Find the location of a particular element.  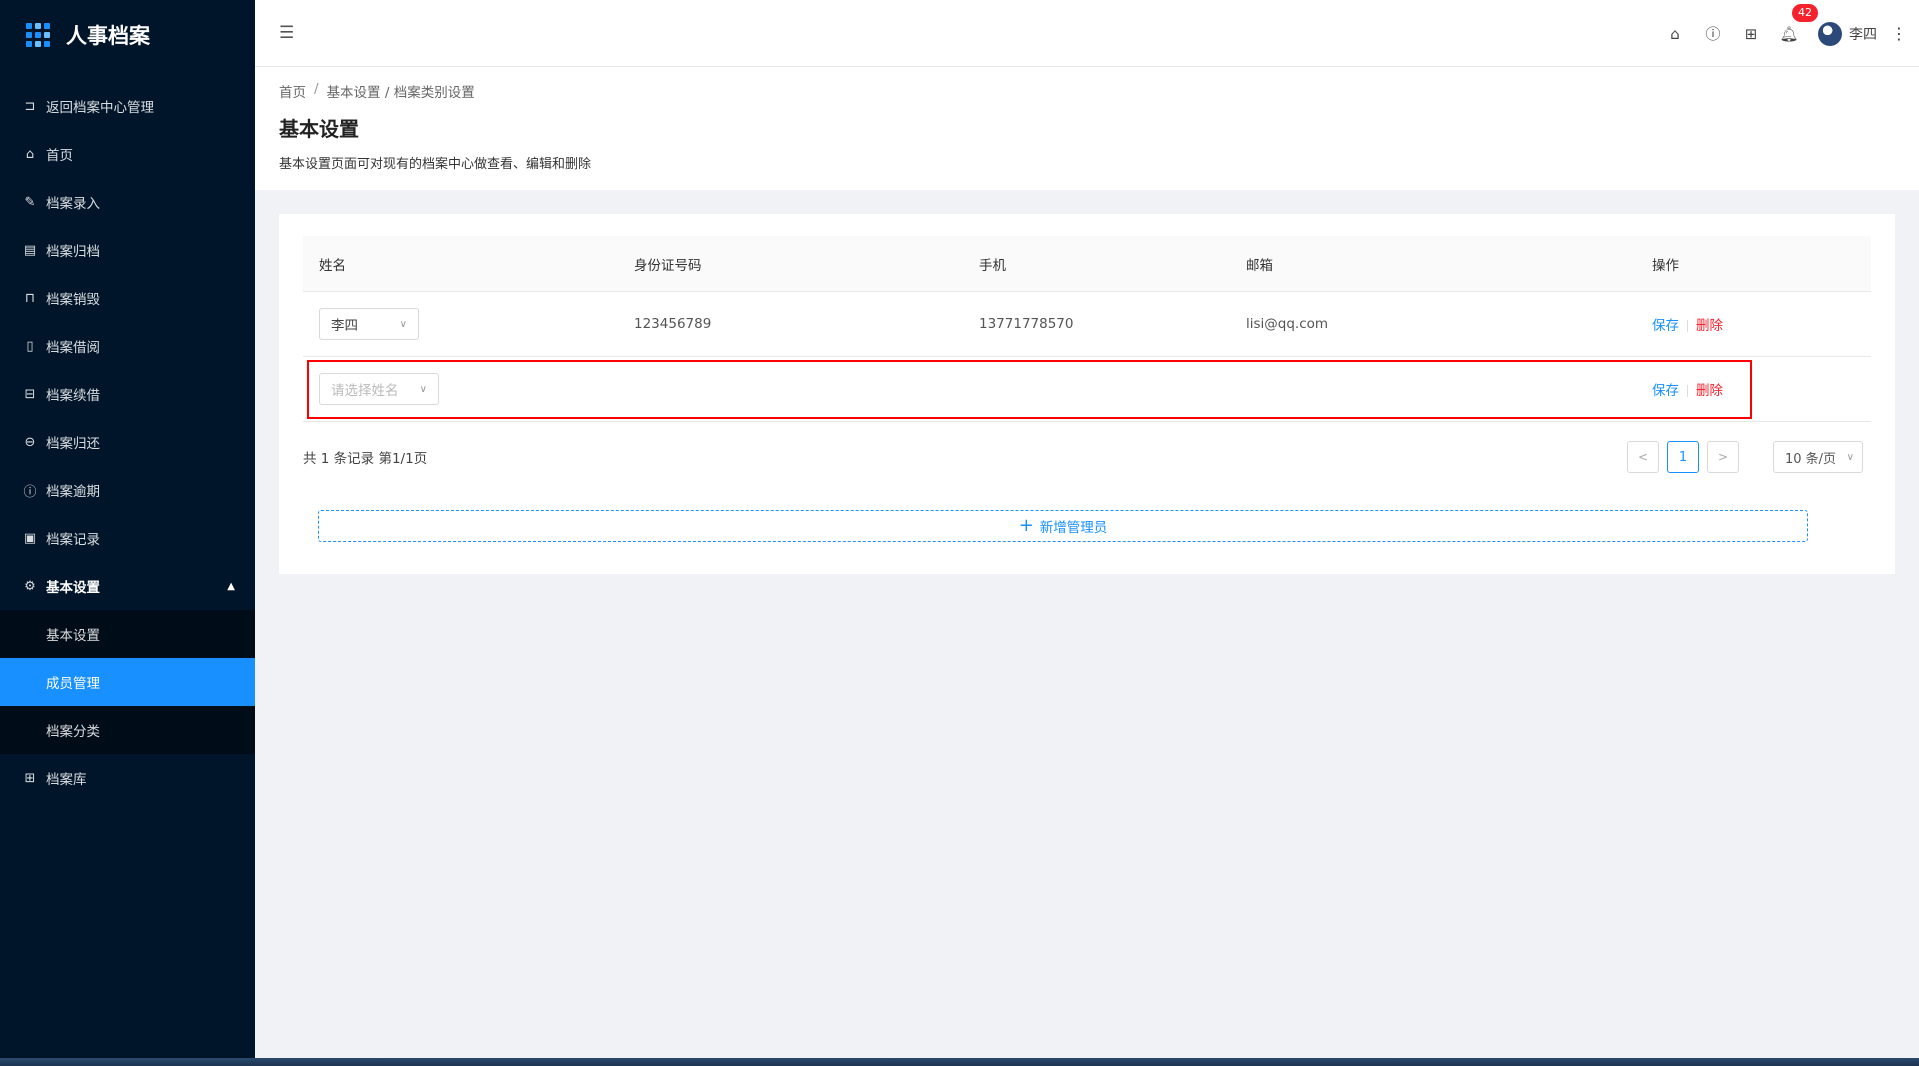

top-header: ☰ ⌂ ⓘ ⊞ 🔔︎ 42 李四 ⋮ is located at coordinates (1087, 33).